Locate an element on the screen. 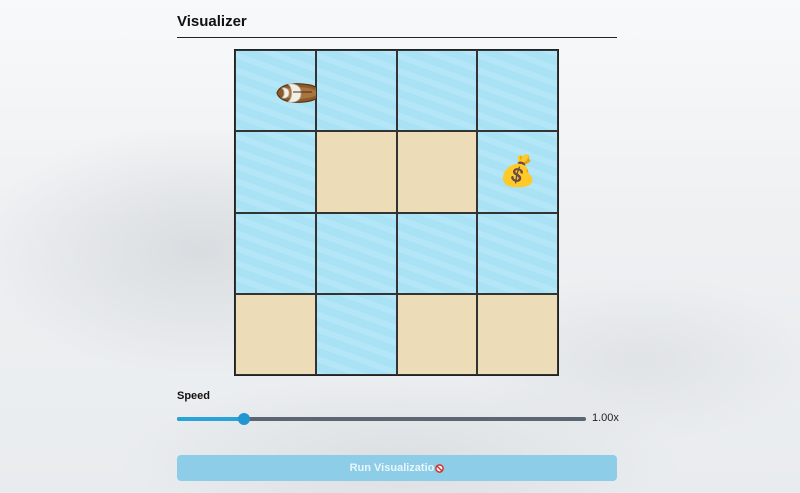  grid-cell-water: 💰 is located at coordinates (517, 172).